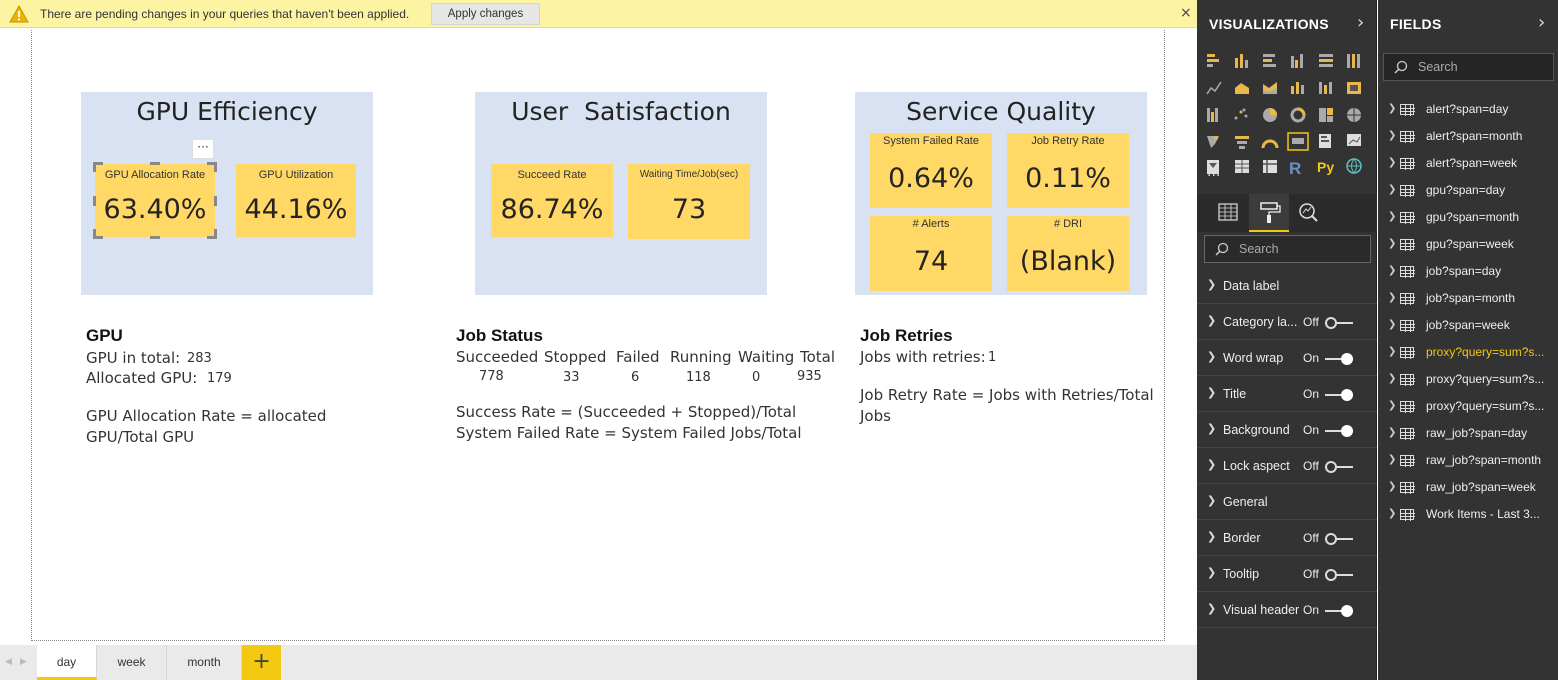 This screenshot has width=1558, height=680. I want to click on word-wrap-toggle, so click(1340, 359).